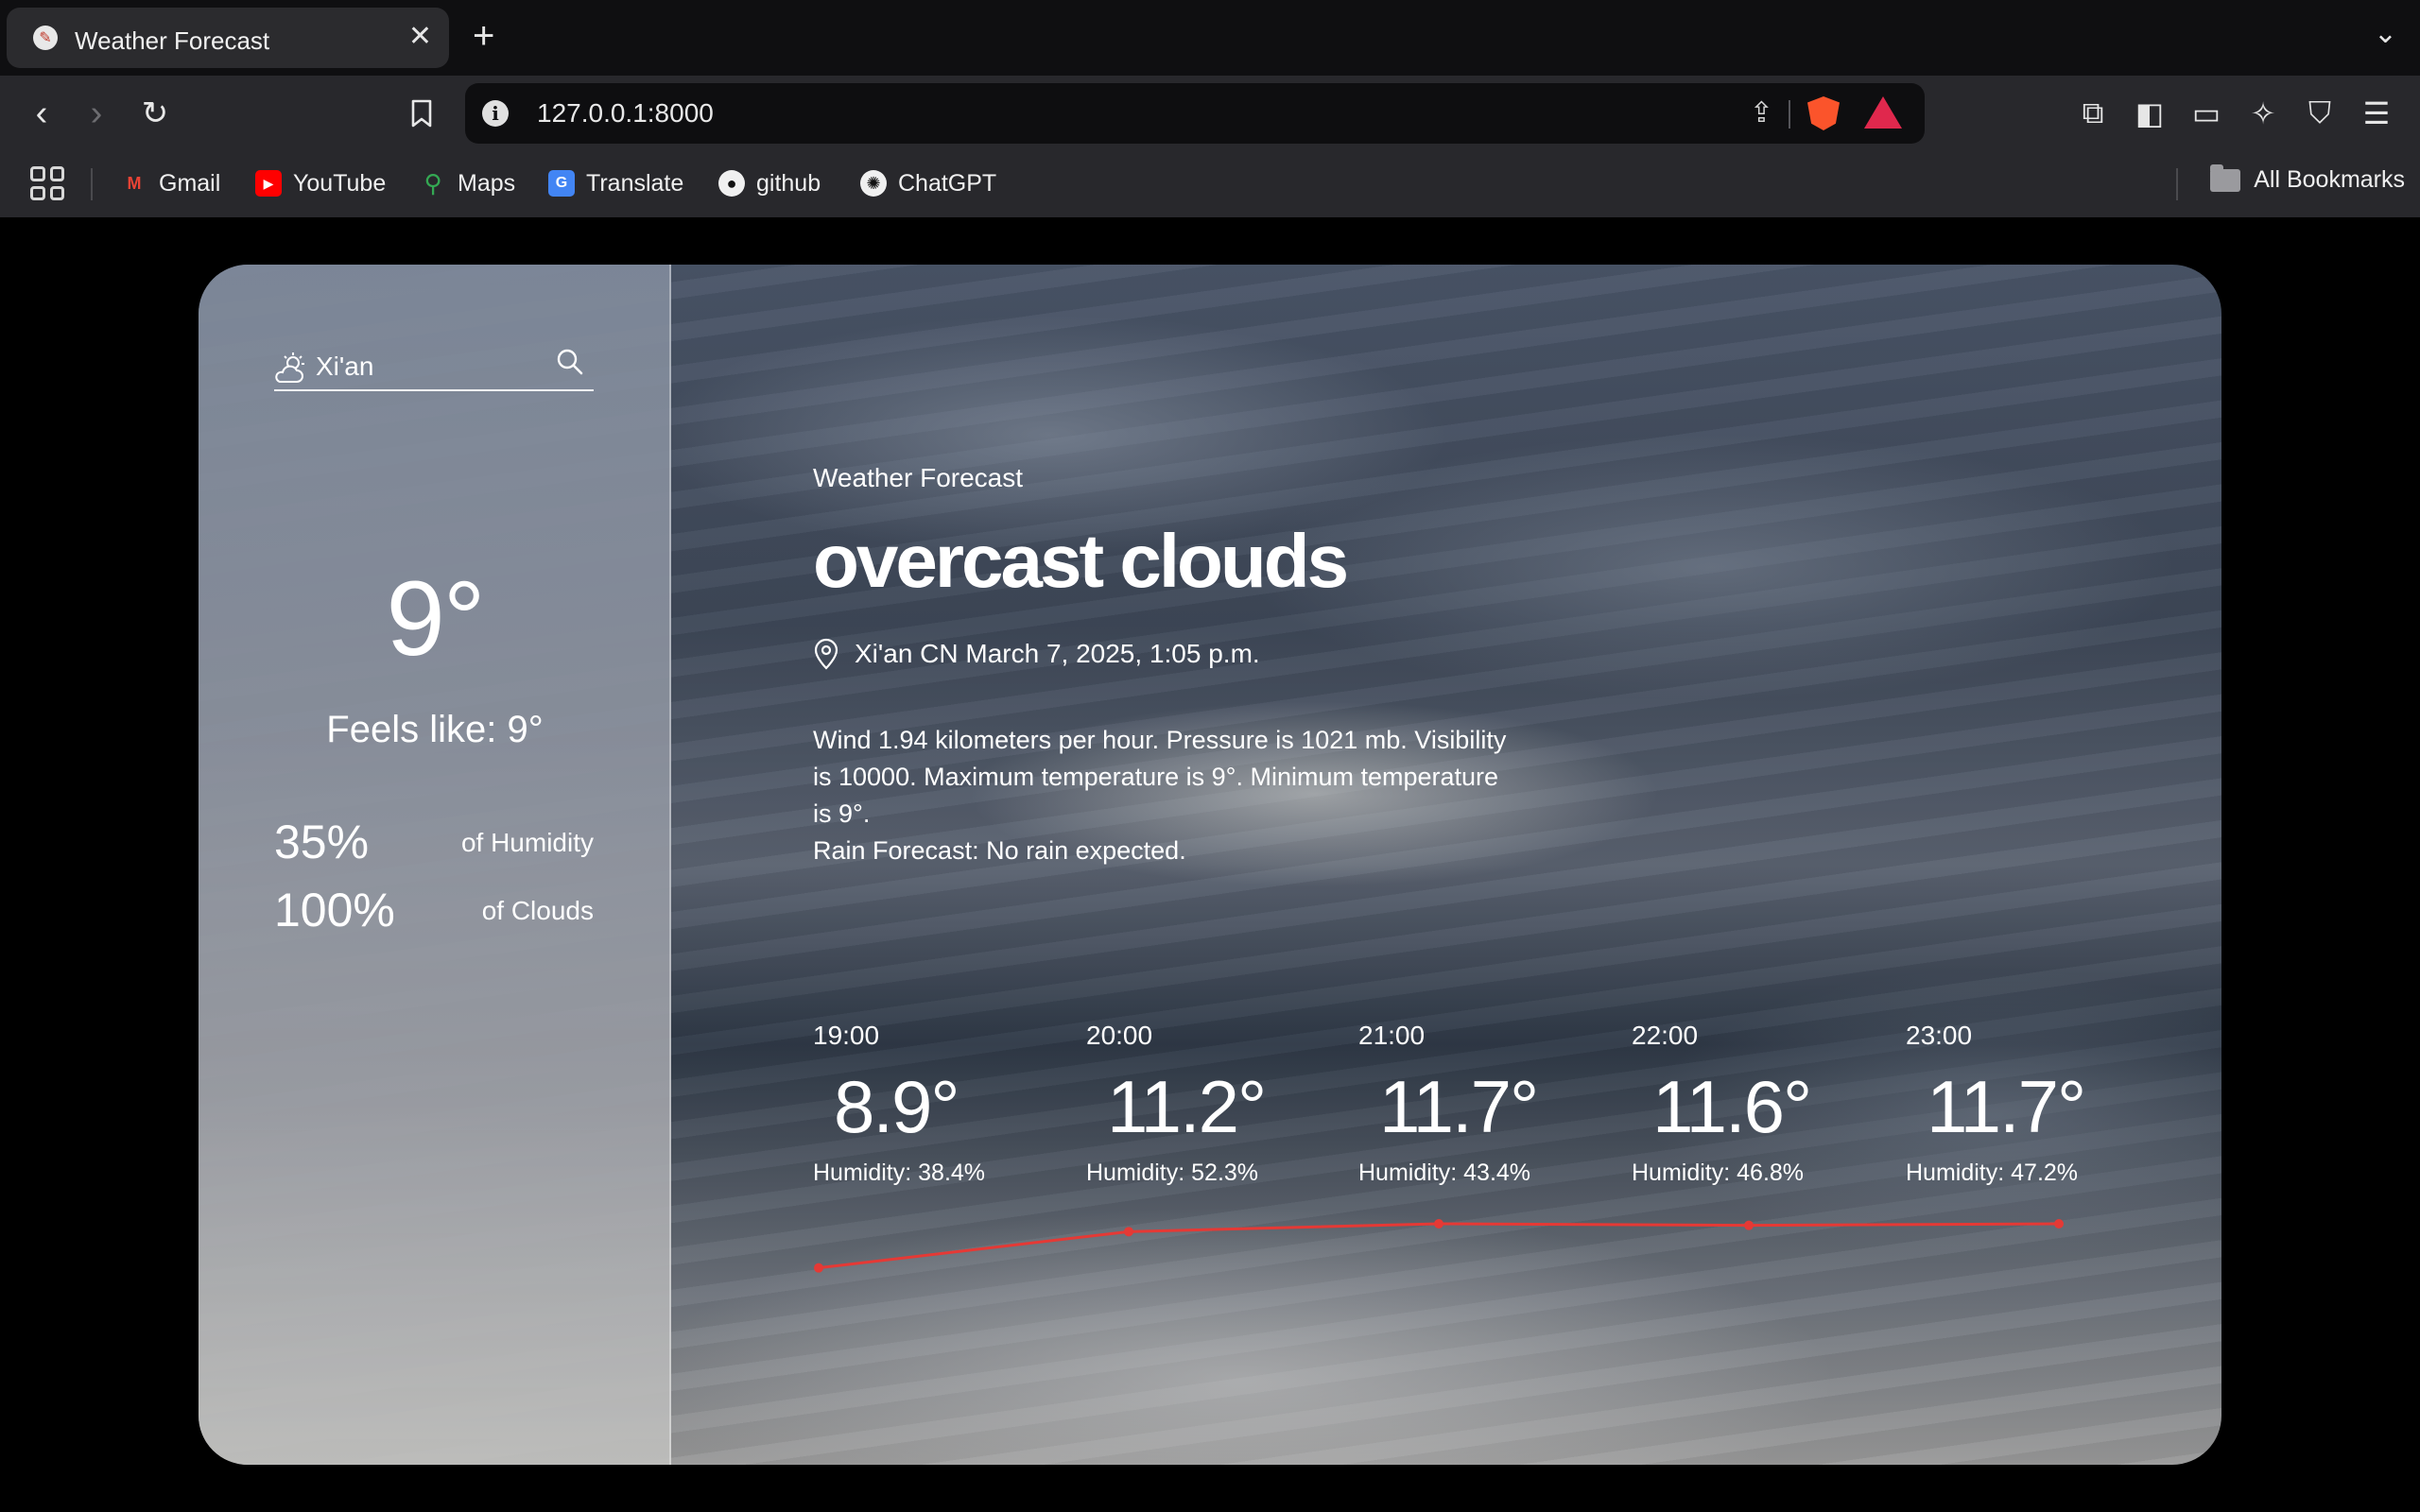 The height and width of the screenshot is (1512, 2420). I want to click on temperature-trend-chart, so click(1439, 1246).